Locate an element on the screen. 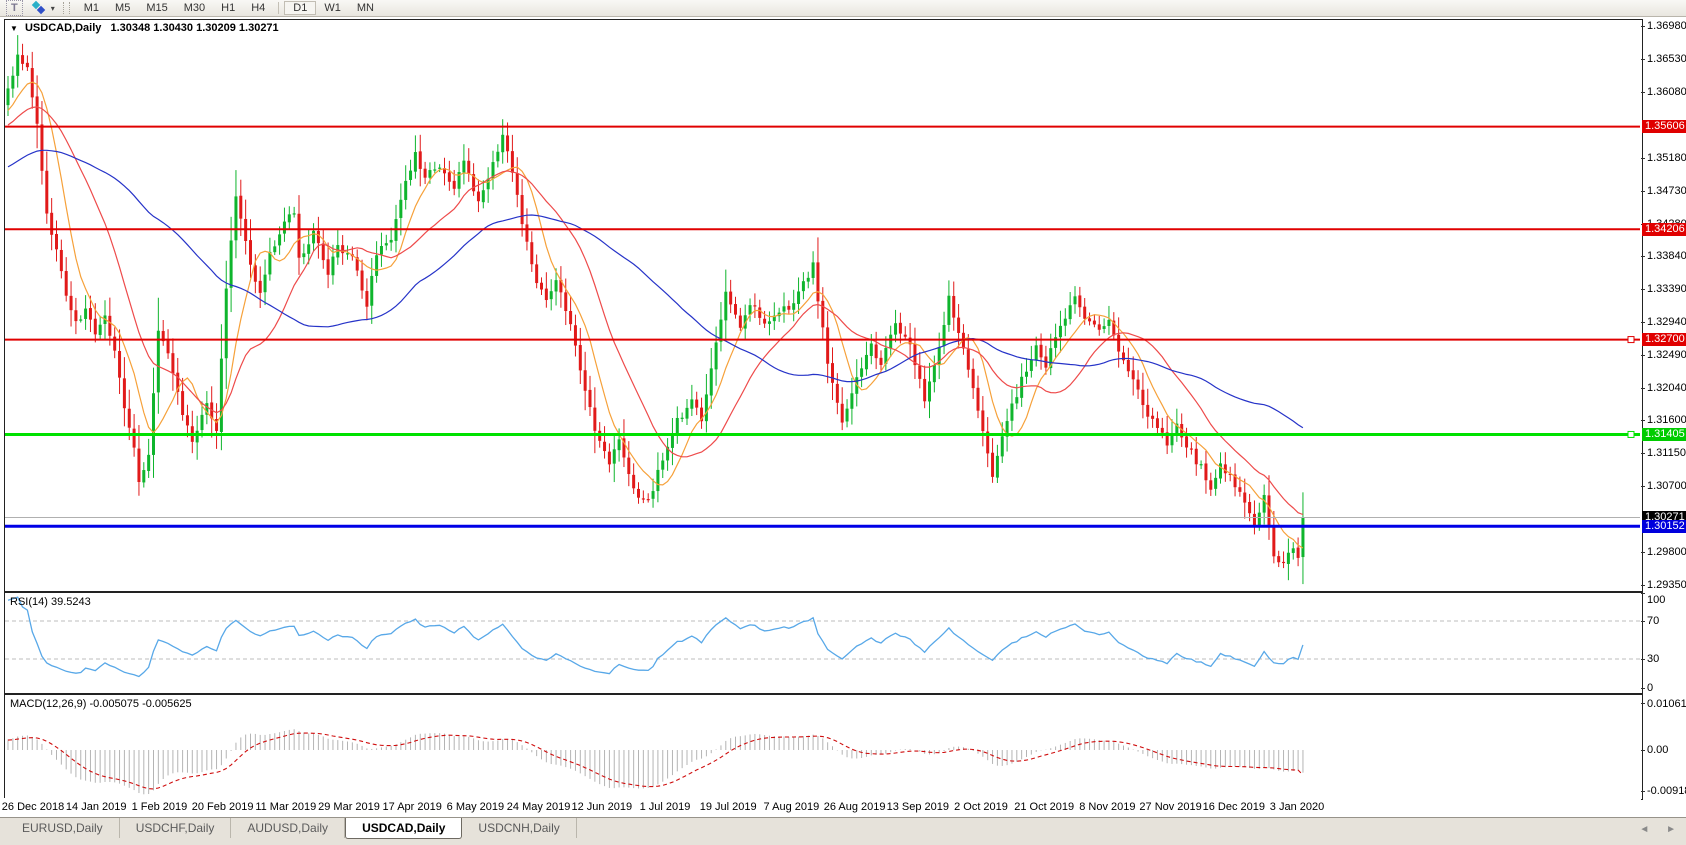 This screenshot has width=1686, height=845. chevron-down-icon: ▾ is located at coordinates (53, 8).